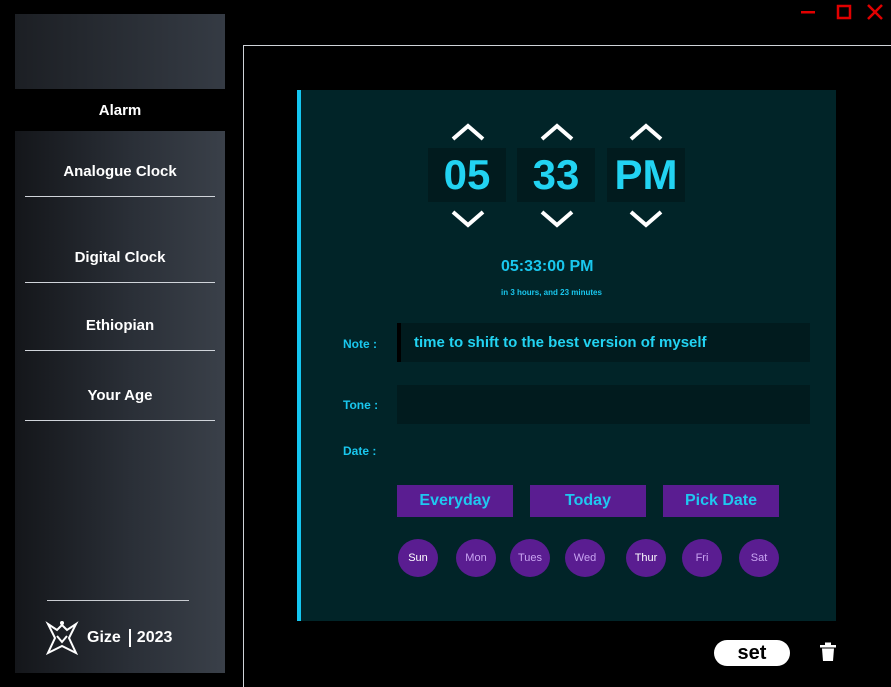 This screenshot has height=687, width=891. I want to click on day-wed: Wed, so click(585, 558).